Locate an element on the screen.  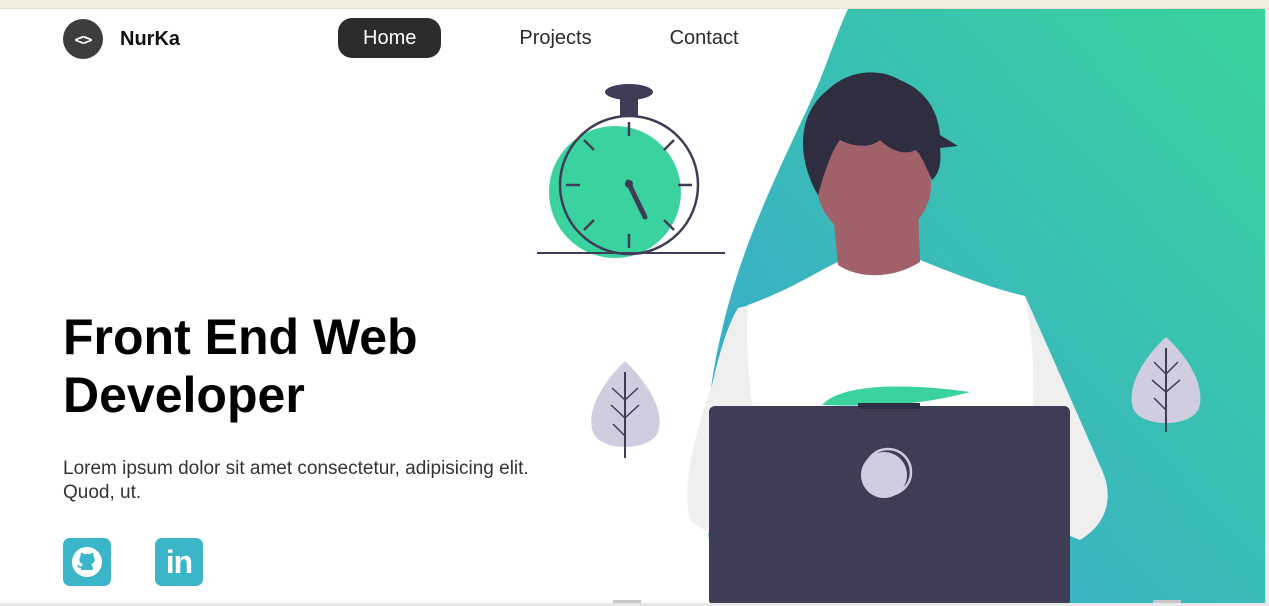
leaf-right-icon is located at coordinates (1166, 384).